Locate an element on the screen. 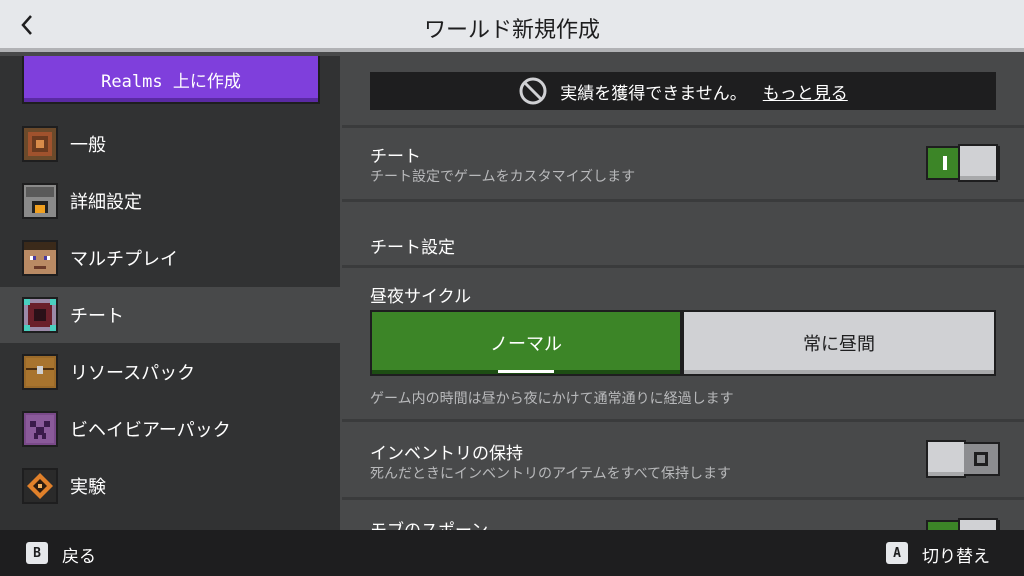 The image size is (1024, 576). sidebar-item-label: マルチプレイ is located at coordinates (124, 259).